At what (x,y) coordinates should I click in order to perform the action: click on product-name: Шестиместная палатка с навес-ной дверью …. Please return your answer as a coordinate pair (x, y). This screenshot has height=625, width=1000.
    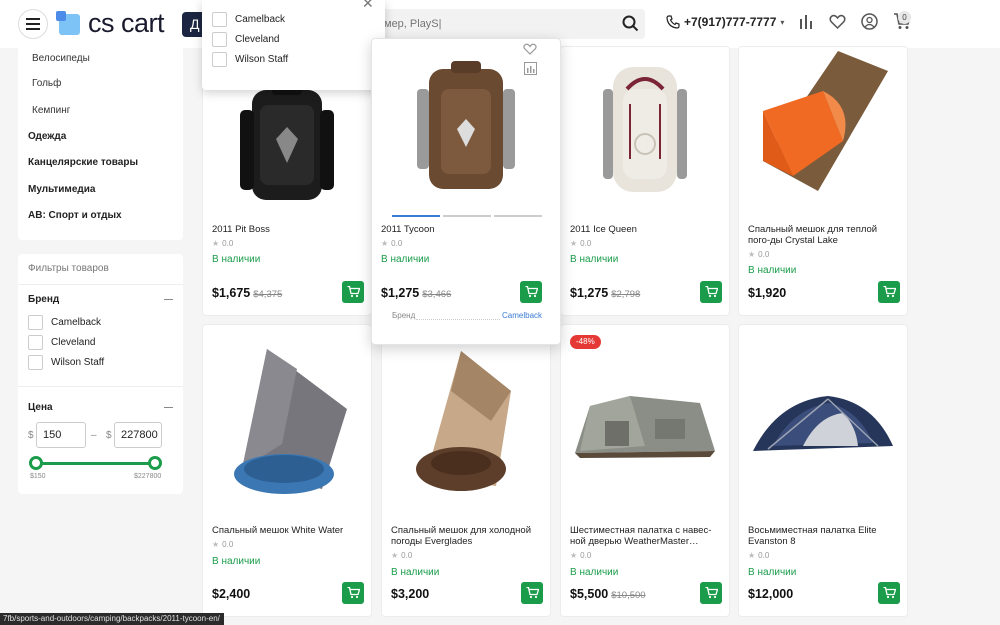
    Looking at the image, I should click on (646, 536).